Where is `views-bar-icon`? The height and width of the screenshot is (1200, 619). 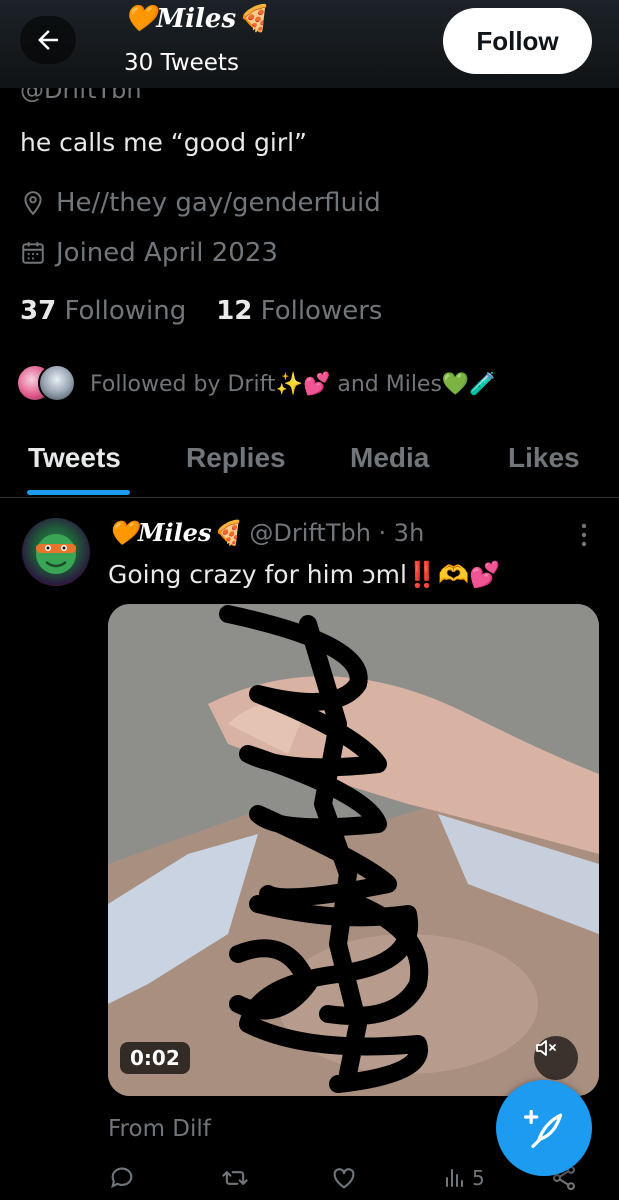 views-bar-icon is located at coordinates (454, 1178).